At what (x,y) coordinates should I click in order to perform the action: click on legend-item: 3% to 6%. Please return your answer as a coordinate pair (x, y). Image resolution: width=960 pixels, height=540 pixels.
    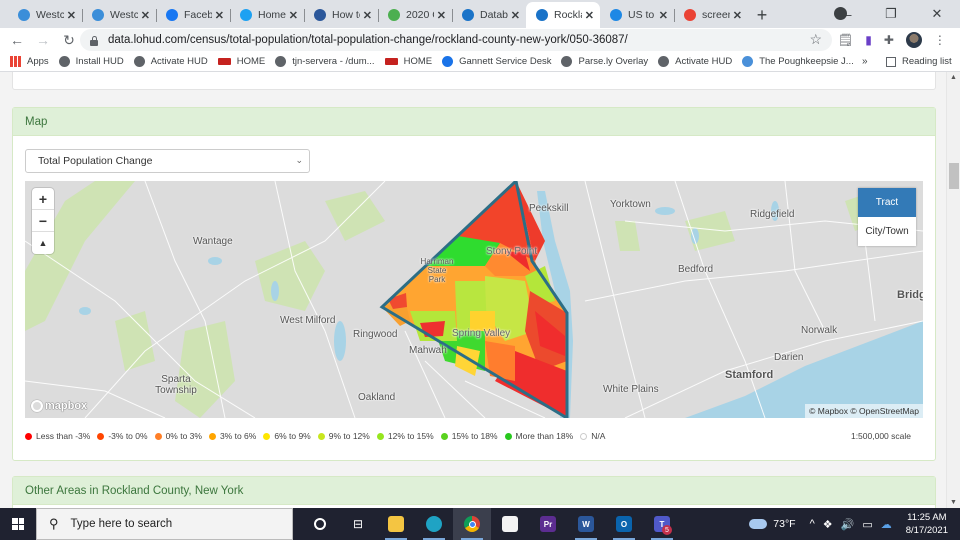
    Looking at the image, I should click on (232, 436).